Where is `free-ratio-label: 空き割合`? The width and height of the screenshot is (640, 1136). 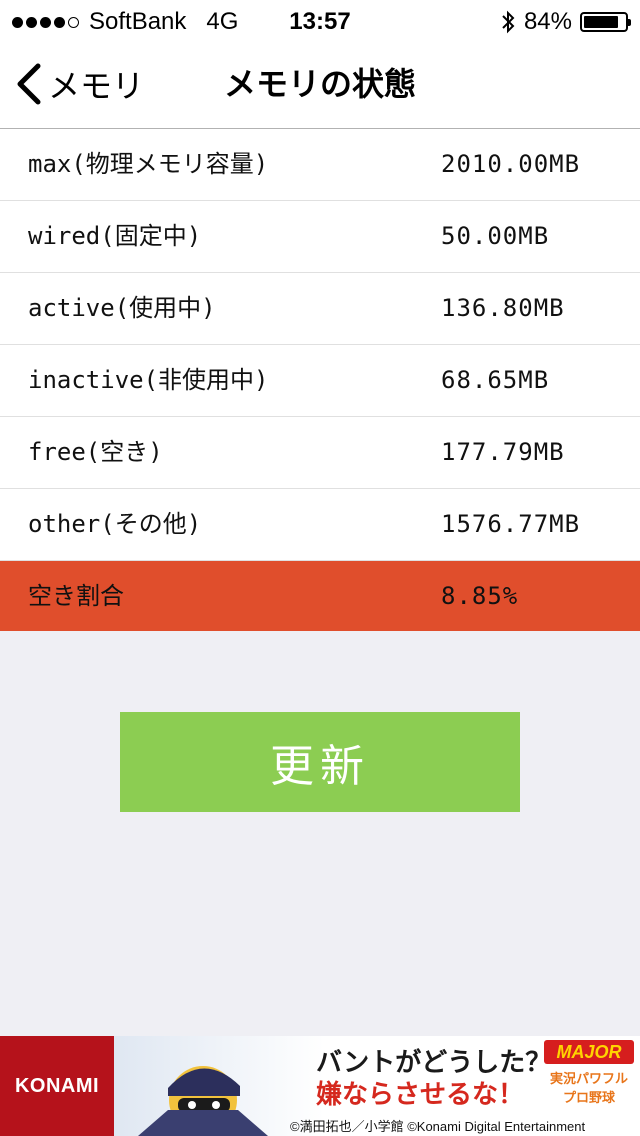
free-ratio-label: 空き割合 is located at coordinates (76, 596).